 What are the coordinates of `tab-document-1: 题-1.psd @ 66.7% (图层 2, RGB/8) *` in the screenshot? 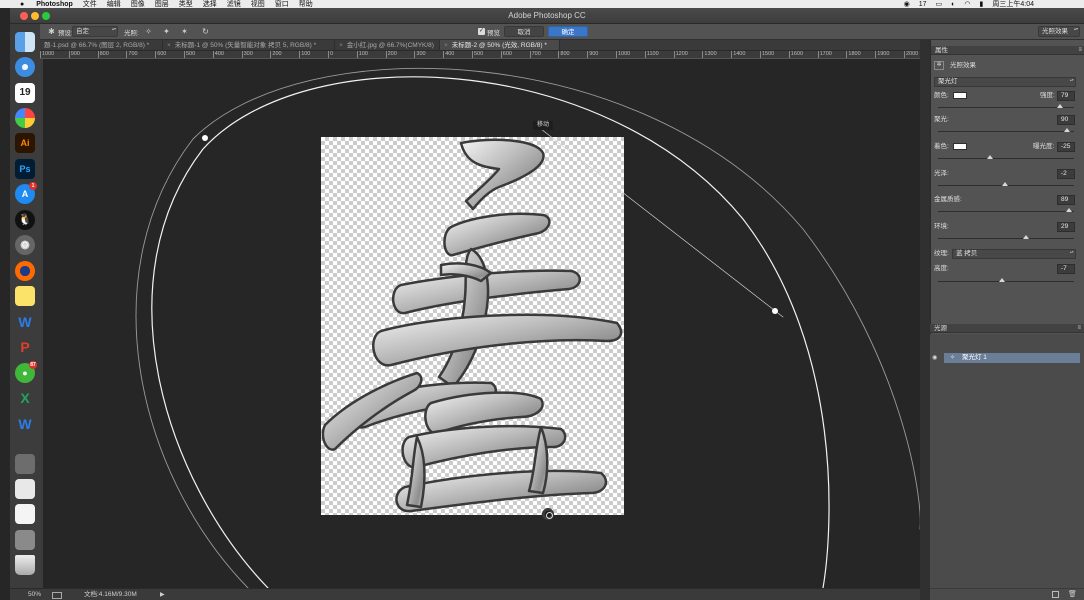 It's located at (101, 45).